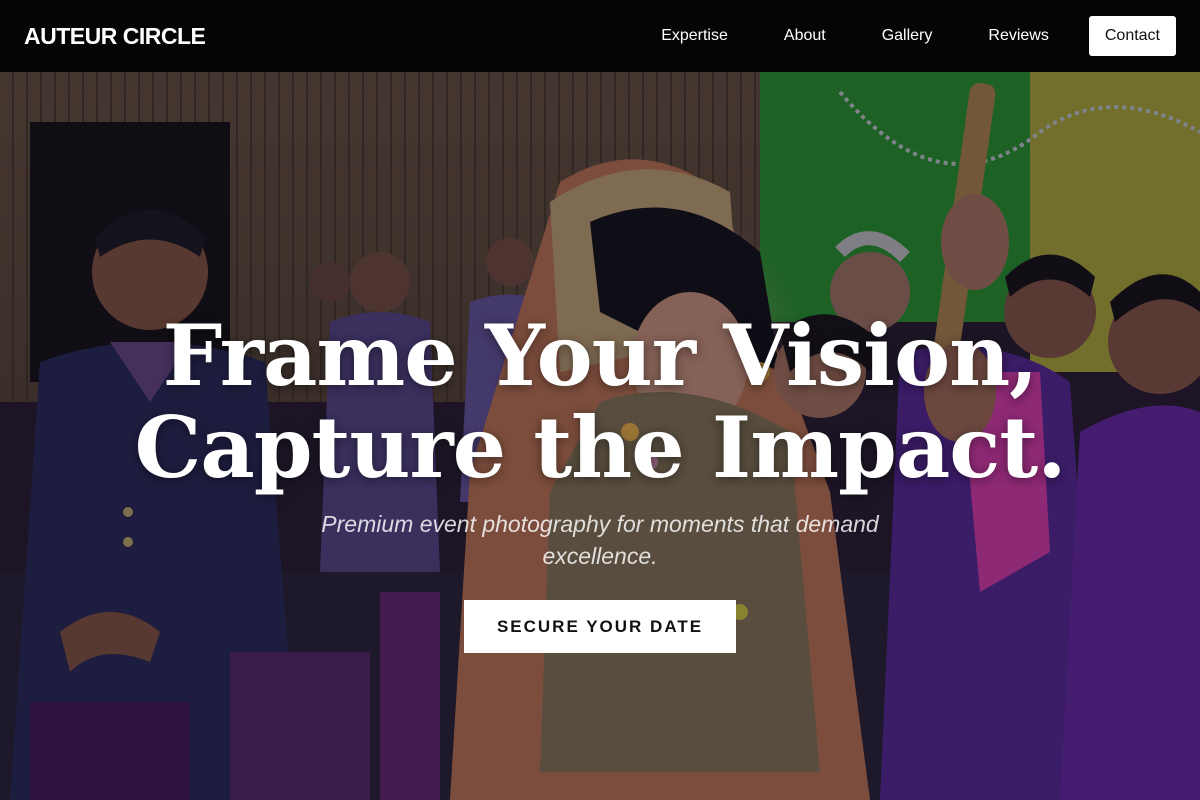 The height and width of the screenshot is (800, 1200). What do you see at coordinates (600, 626) in the screenshot?
I see `secure-date-button: SECURE YOUR DATE` at bounding box center [600, 626].